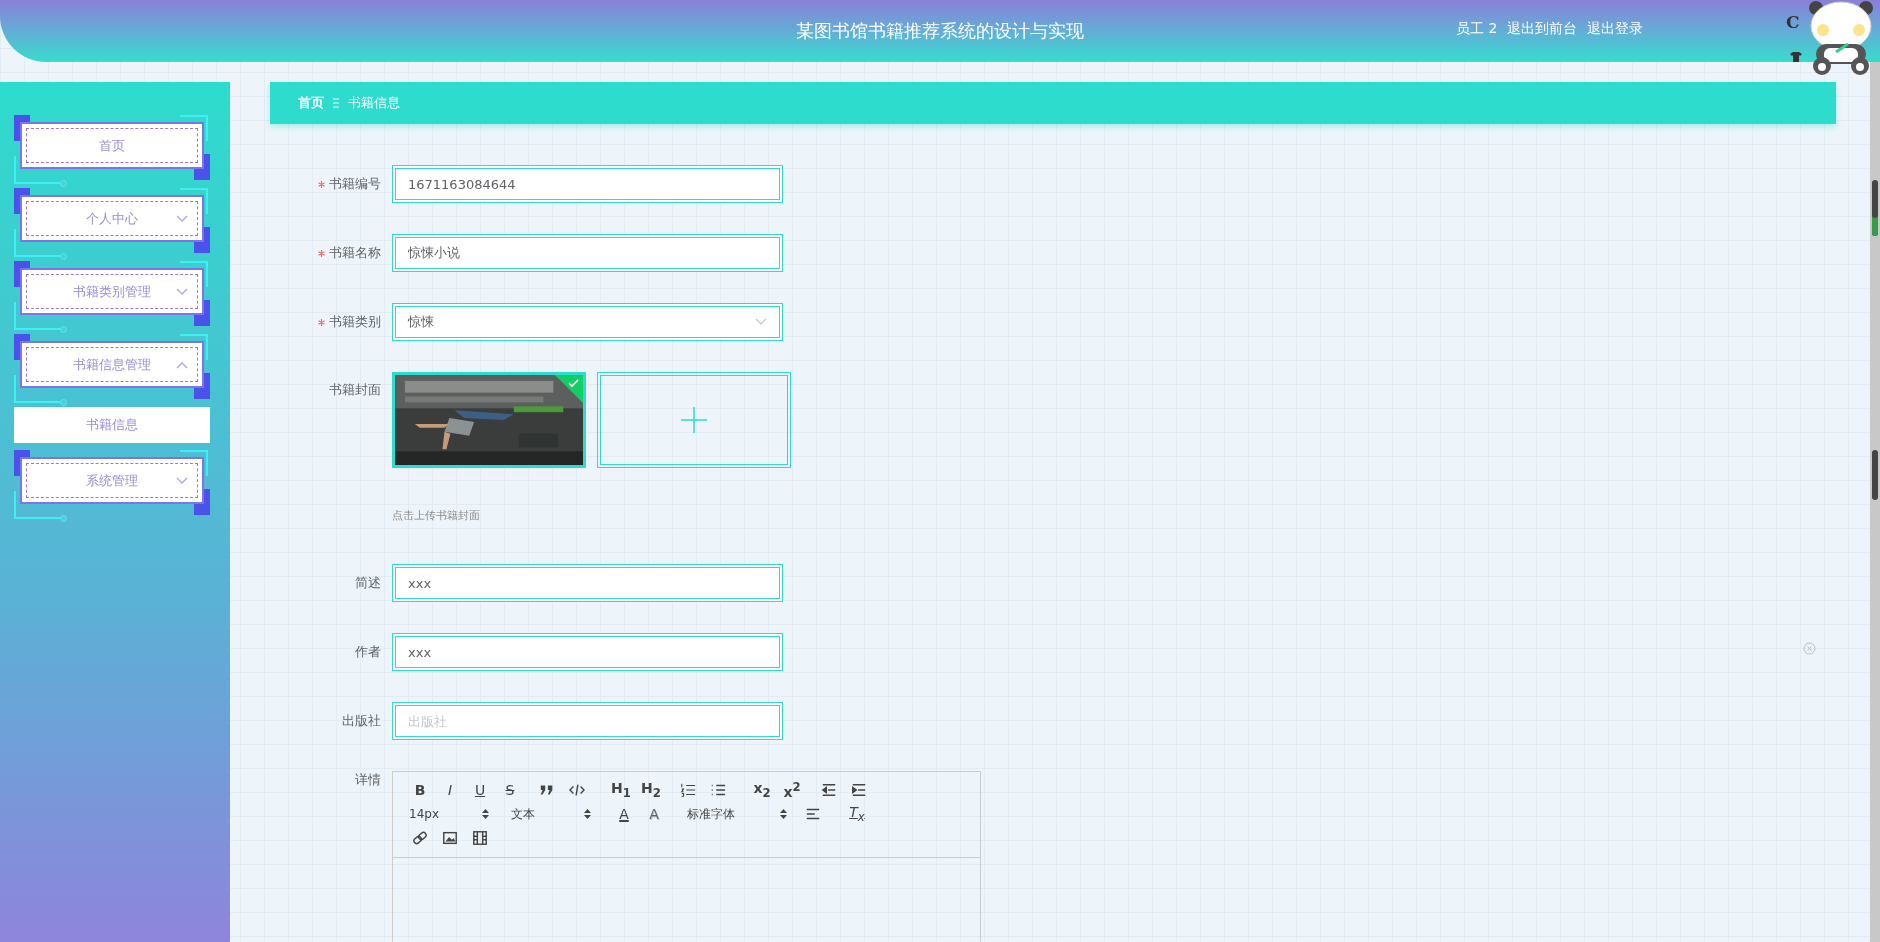 Image resolution: width=1880 pixels, height=942 pixels. What do you see at coordinates (368, 583) in the screenshot?
I see `field-label: 简述` at bounding box center [368, 583].